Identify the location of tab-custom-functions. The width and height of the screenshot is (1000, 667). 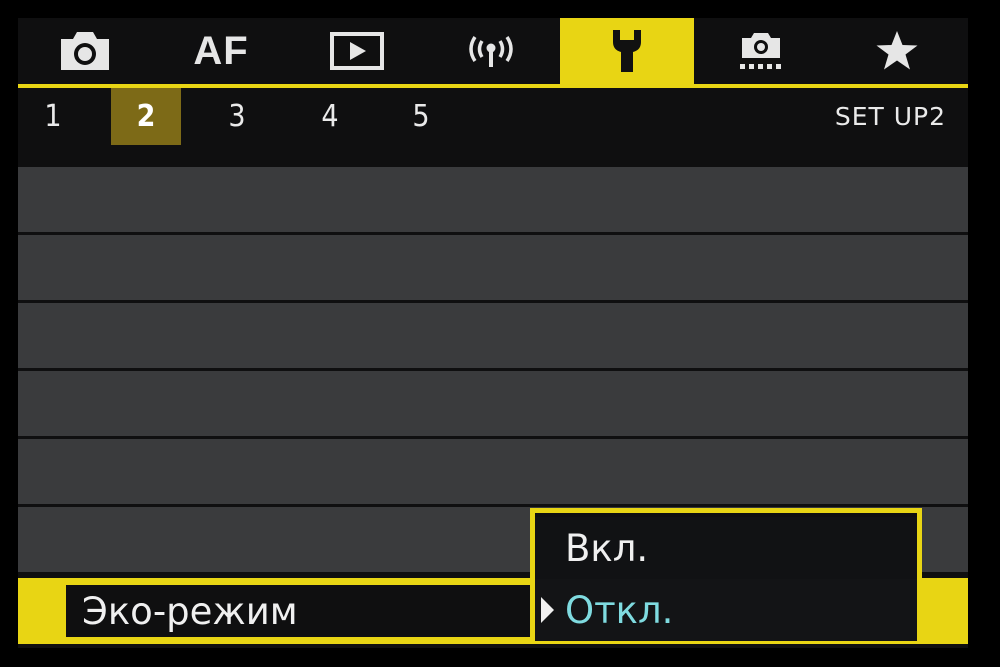
(761, 51).